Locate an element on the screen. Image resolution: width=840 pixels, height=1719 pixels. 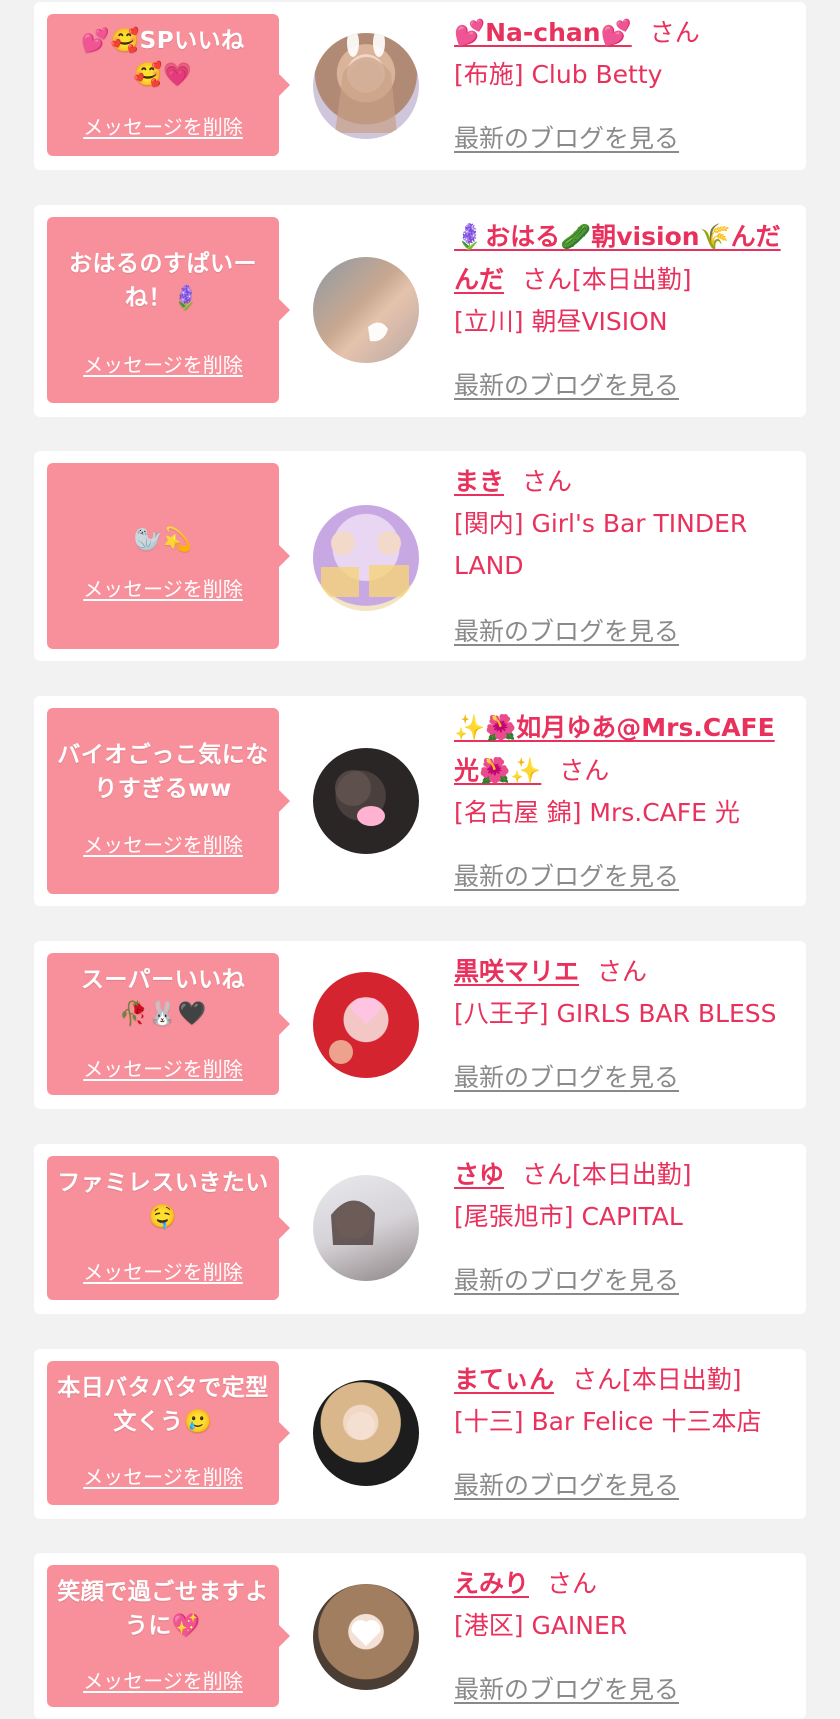
message-bubble: 💕🥰SPいいね🥰💗 メッセージを削除 is located at coordinates (168, 85).